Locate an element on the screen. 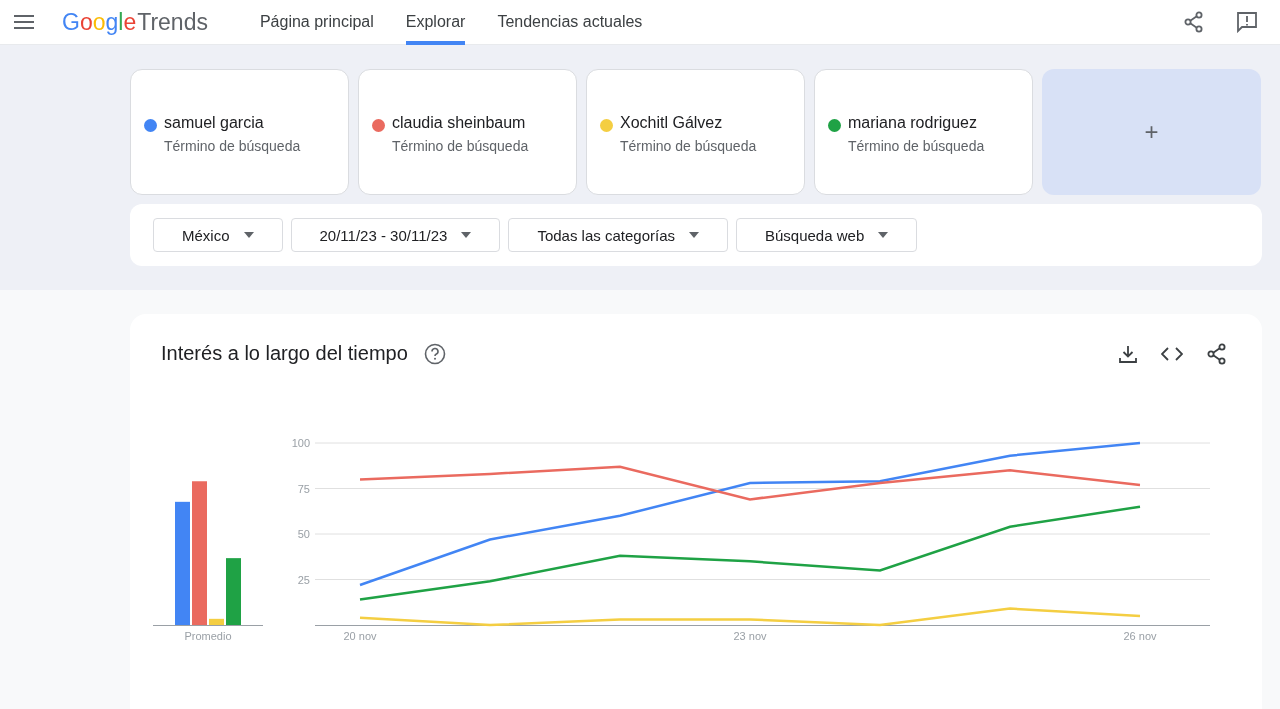 This screenshot has height=709, width=1280. filter-dropdown: Búsqueda web is located at coordinates (827, 235).